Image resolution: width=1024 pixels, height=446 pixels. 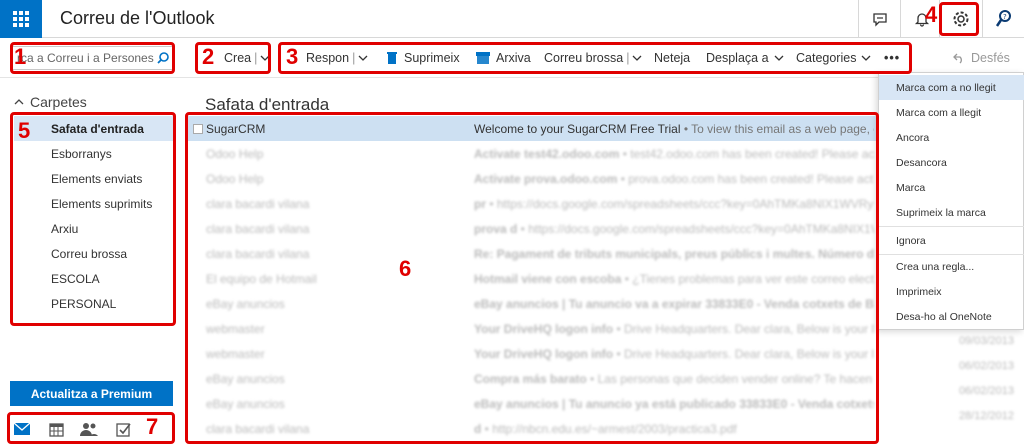 What do you see at coordinates (405, 268) in the screenshot?
I see `annotation-label-6: 6` at bounding box center [405, 268].